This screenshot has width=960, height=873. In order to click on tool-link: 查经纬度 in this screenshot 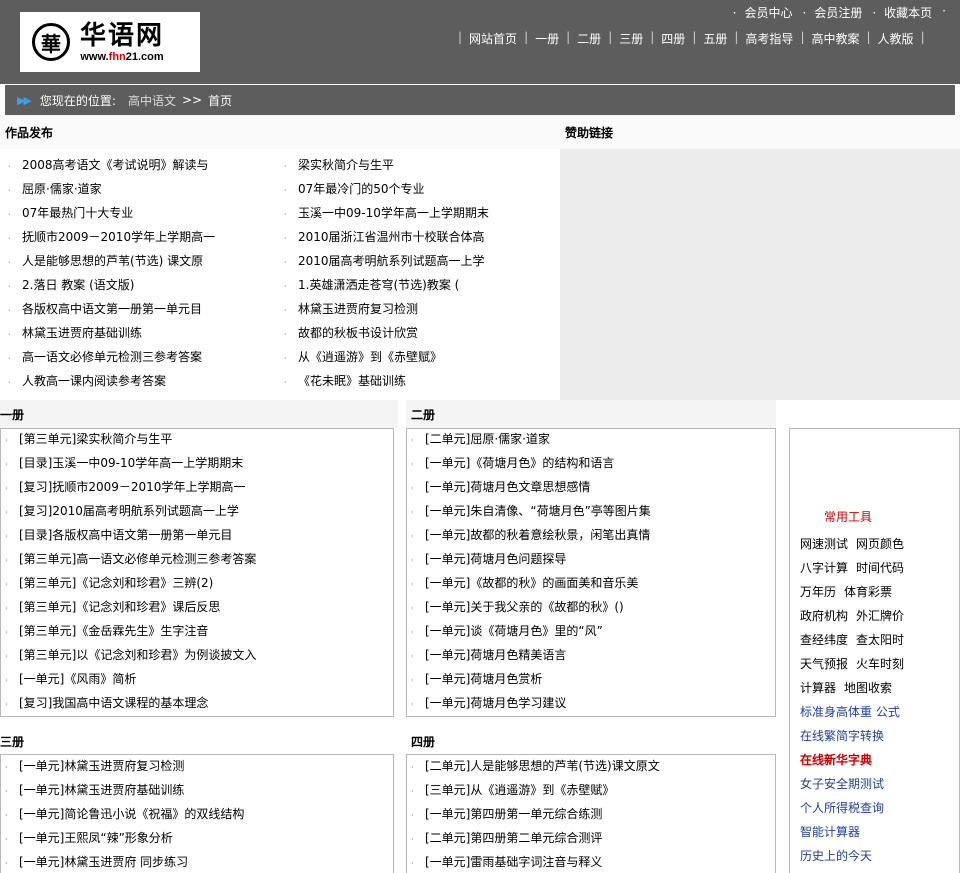, I will do `click(824, 640)`.